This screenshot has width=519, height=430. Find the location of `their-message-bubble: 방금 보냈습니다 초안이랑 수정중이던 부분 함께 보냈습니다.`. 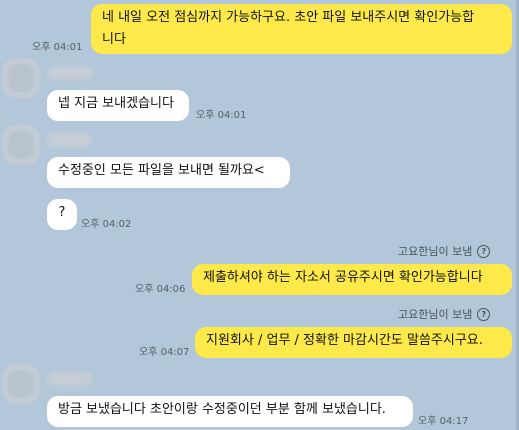

their-message-bubble: 방금 보냈습니다 초안이랑 수정중이던 부분 함께 보냈습니다. is located at coordinates (230, 411).